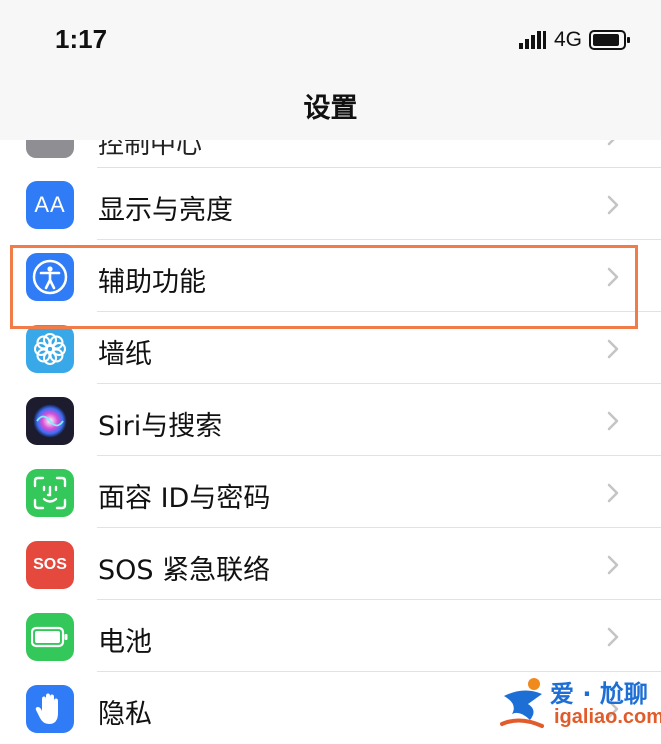 This screenshot has height=744, width=661. Describe the element at coordinates (607, 717) in the screenshot. I see `watermark-url: igaliao.com` at that location.